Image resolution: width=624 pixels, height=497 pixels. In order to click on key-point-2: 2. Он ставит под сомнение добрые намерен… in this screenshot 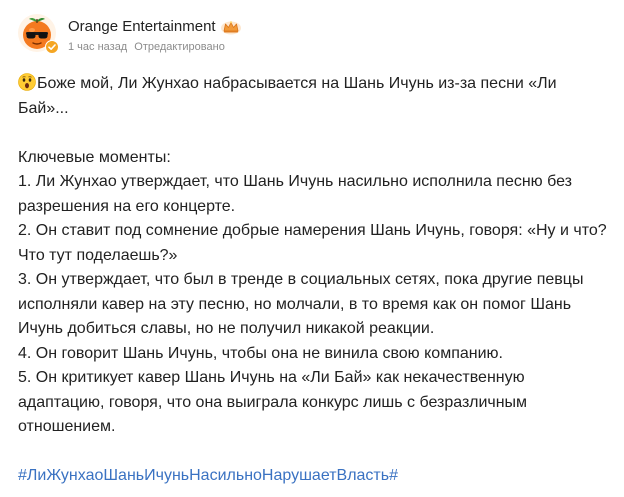, I will do `click(312, 243)`.